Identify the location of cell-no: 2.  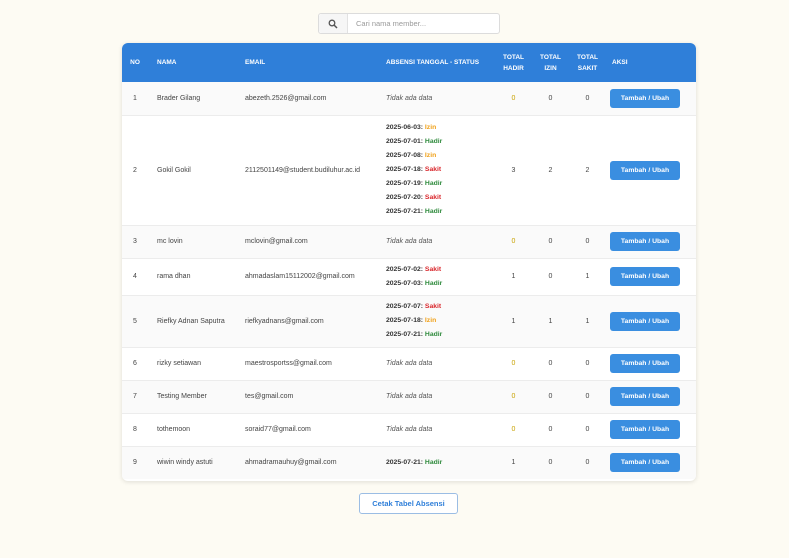
(135, 170).